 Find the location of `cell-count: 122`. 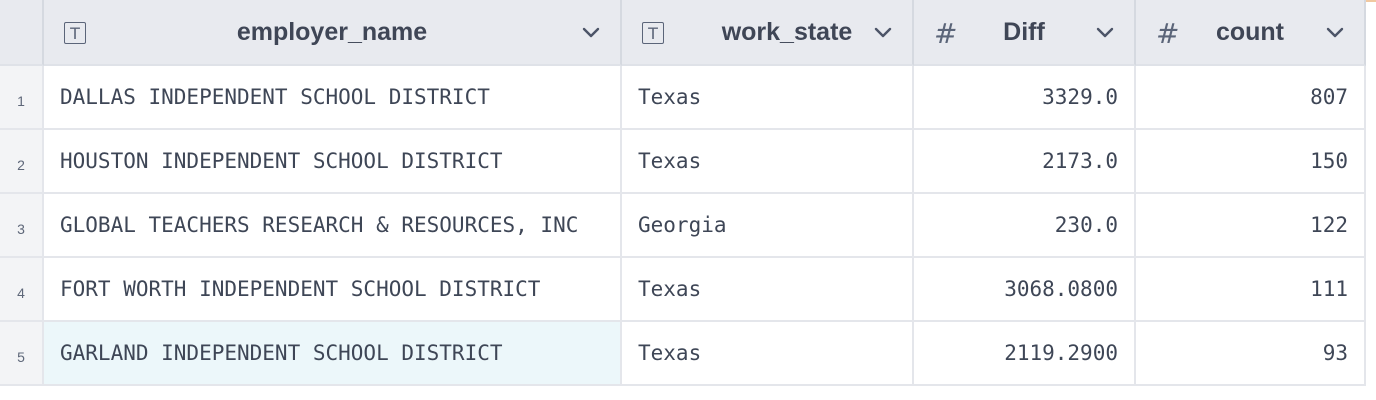

cell-count: 122 is located at coordinates (1251, 226).